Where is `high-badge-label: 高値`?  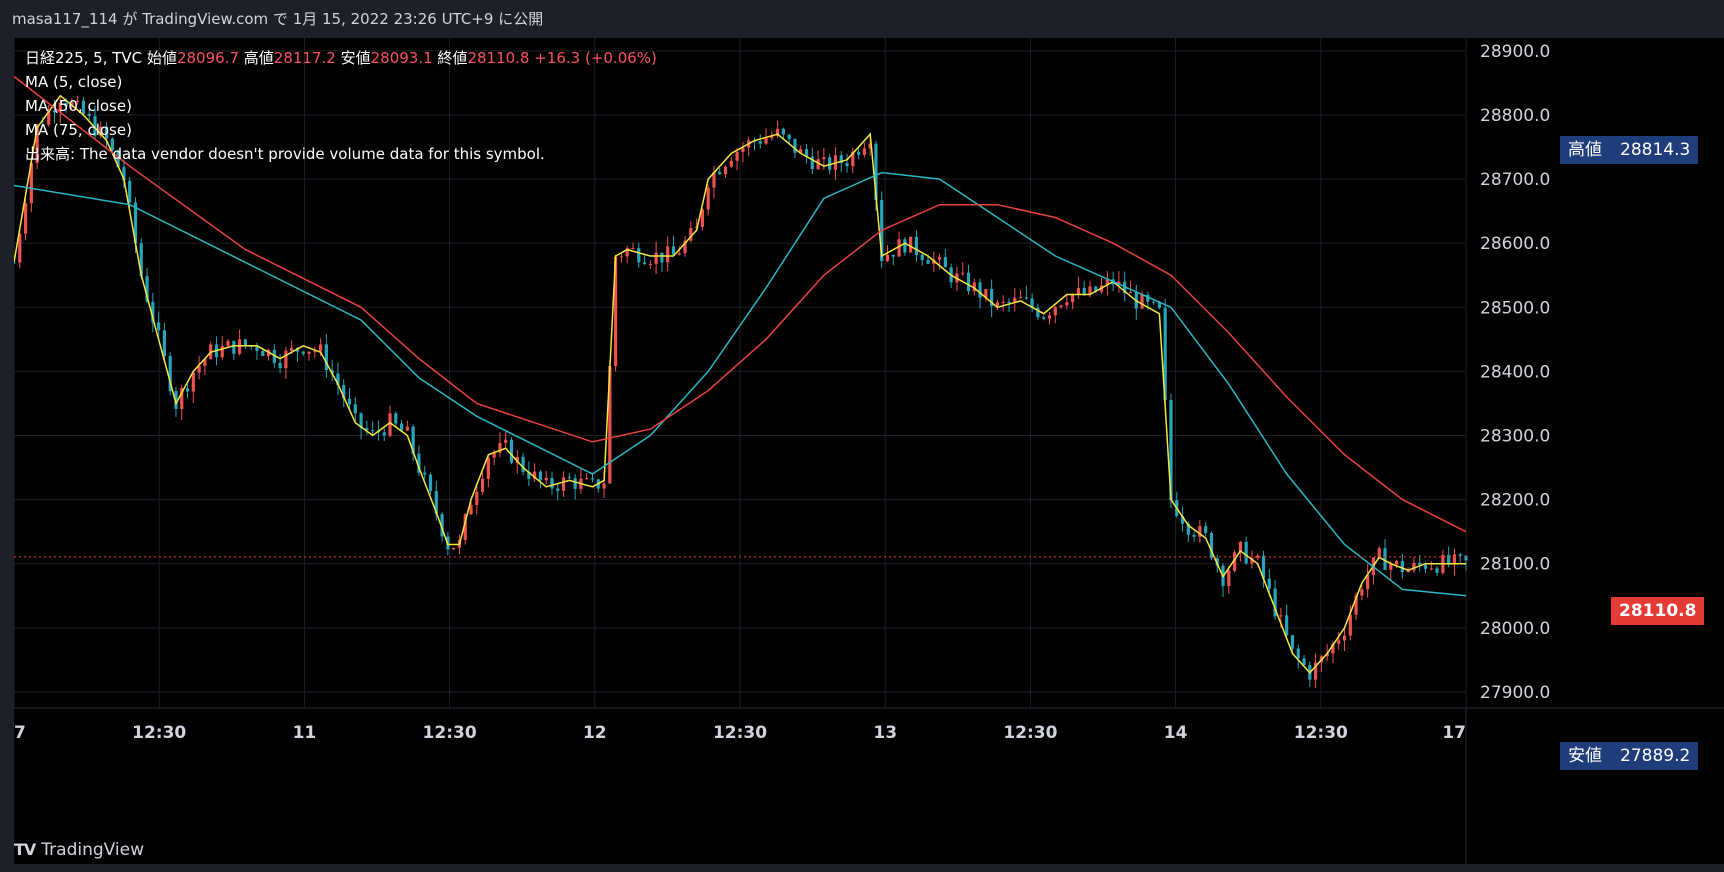 high-badge-label: 高値 is located at coordinates (1585, 150).